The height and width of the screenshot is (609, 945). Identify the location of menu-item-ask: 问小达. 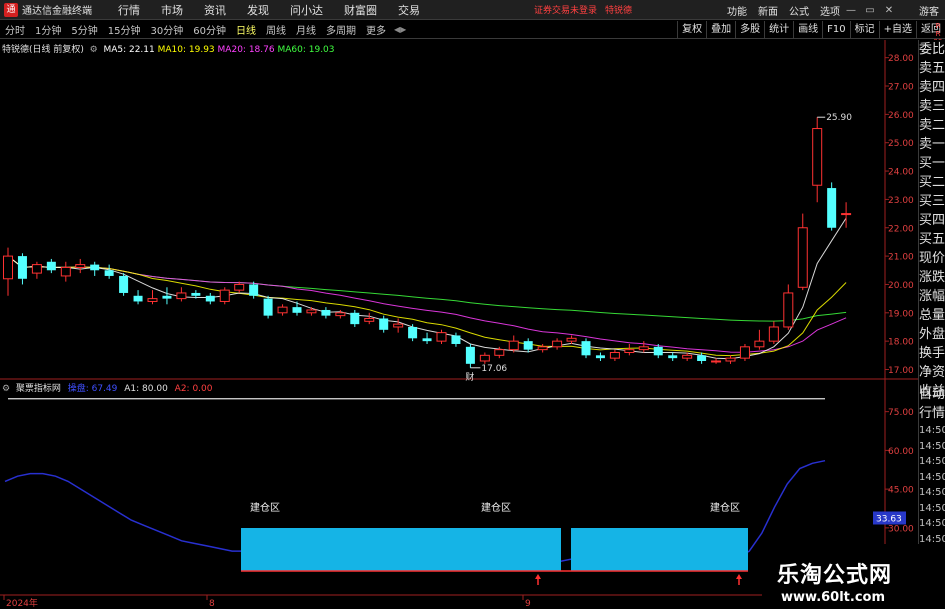
(306, 10).